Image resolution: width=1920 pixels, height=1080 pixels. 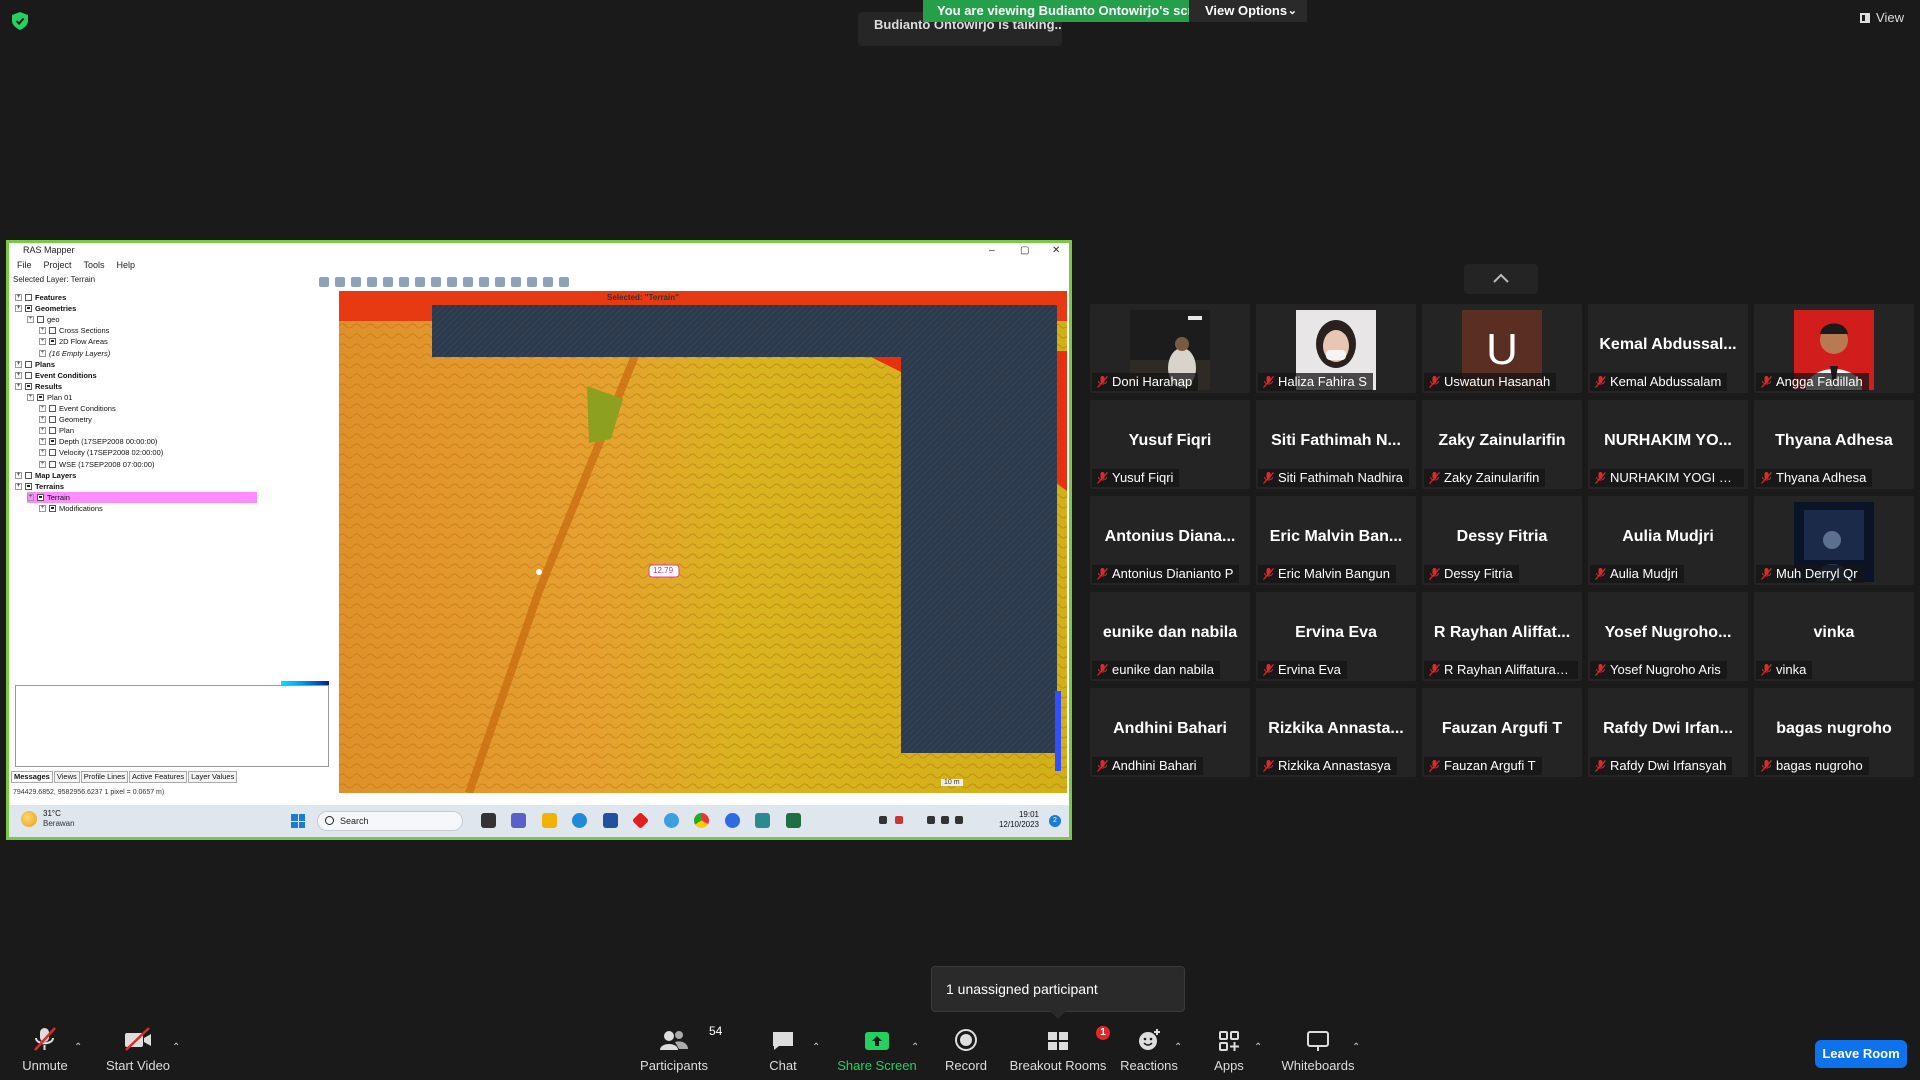 What do you see at coordinates (29, 819) in the screenshot?
I see `weather-icon` at bounding box center [29, 819].